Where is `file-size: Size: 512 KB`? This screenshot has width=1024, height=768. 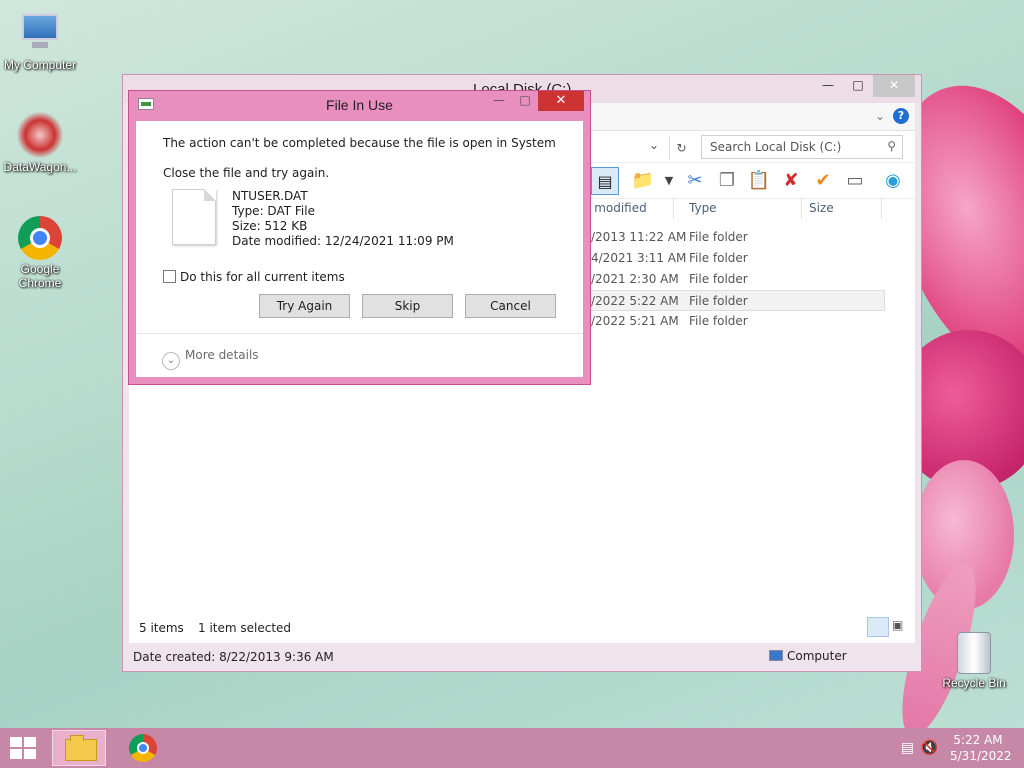 file-size: Size: 512 KB is located at coordinates (270, 226).